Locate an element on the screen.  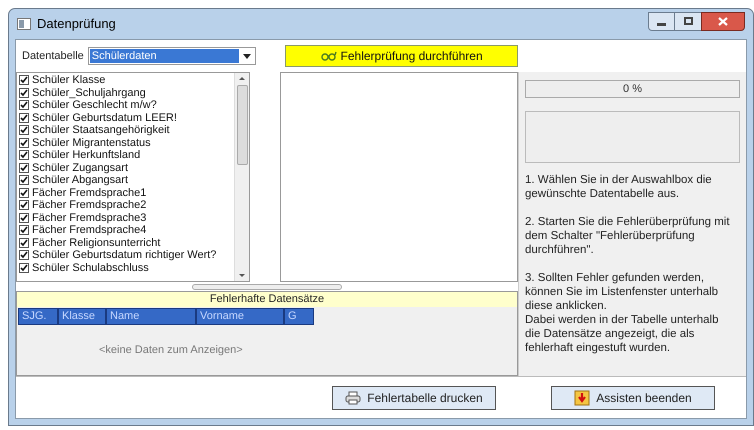
field-checkbox-item: Schüler Abgangsart is located at coordinates (126, 180).